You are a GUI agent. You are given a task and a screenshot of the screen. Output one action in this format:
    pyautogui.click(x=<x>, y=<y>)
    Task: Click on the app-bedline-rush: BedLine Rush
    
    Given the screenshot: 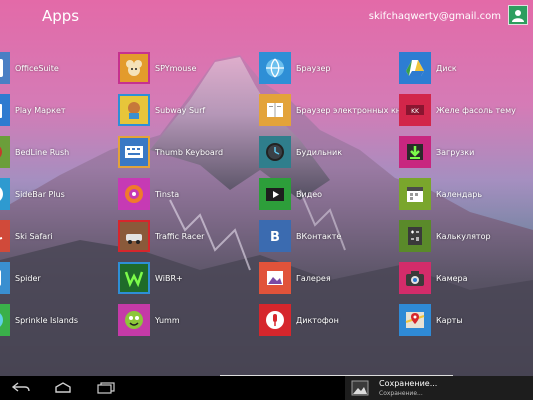 What is the action you would take?
    pyautogui.click(x=34, y=152)
    